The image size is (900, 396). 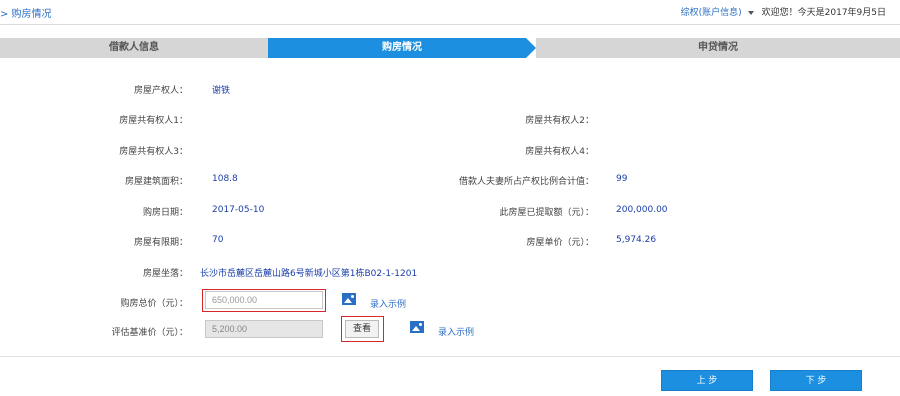 I want to click on ratio-label: 借款人夫妻所占产权比例合计值：, so click(x=526, y=182).